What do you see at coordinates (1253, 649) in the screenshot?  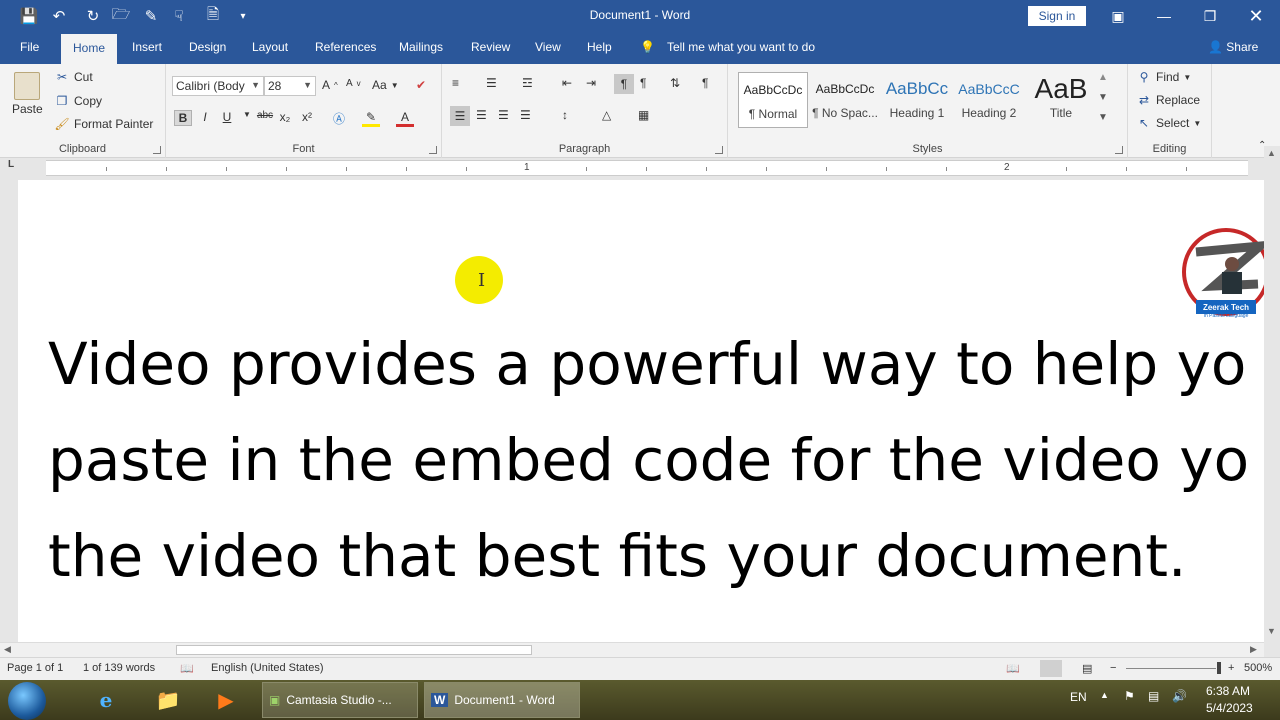 I see `scroll-right-icon: ▶` at bounding box center [1253, 649].